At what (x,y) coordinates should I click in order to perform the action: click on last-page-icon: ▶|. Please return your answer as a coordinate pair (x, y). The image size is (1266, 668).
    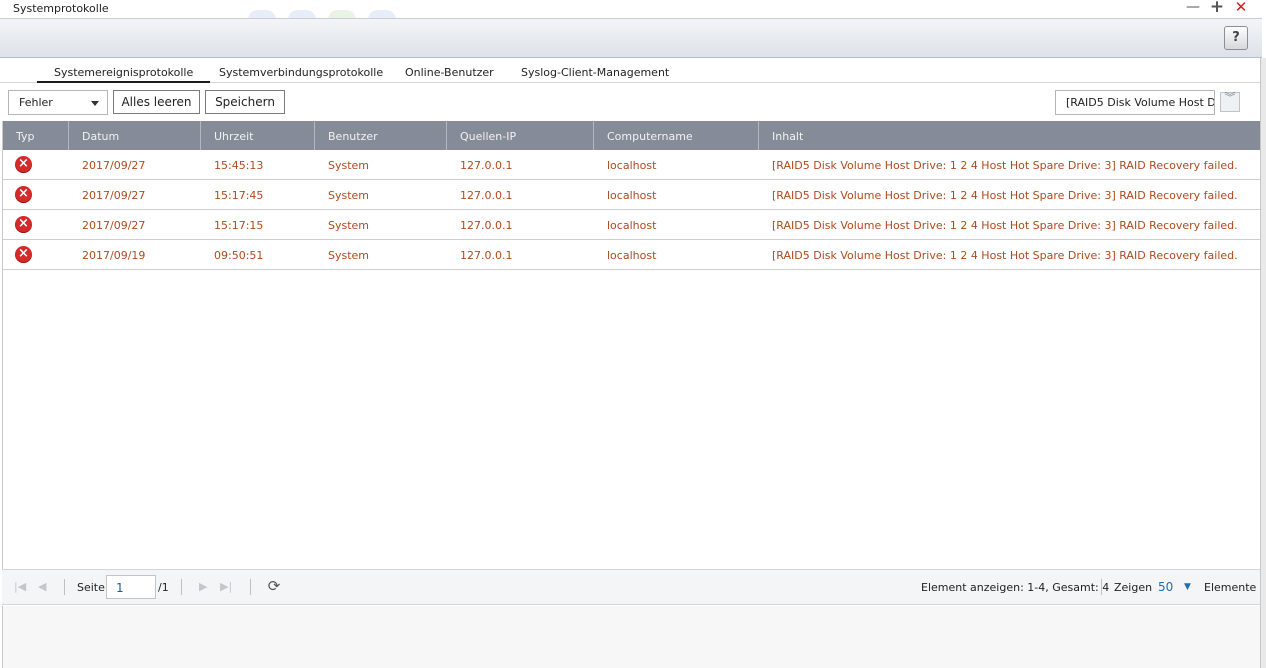
    Looking at the image, I should click on (226, 586).